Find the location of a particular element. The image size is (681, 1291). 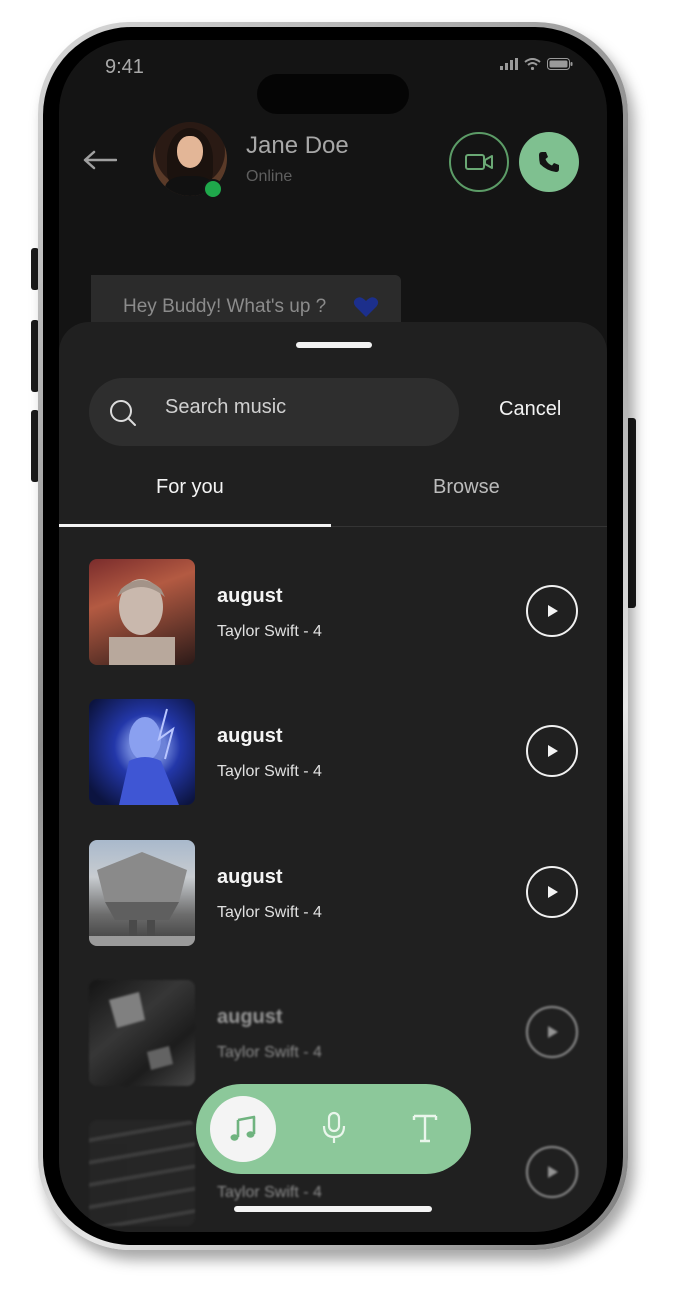

wifi-icon is located at coordinates (532, 64).